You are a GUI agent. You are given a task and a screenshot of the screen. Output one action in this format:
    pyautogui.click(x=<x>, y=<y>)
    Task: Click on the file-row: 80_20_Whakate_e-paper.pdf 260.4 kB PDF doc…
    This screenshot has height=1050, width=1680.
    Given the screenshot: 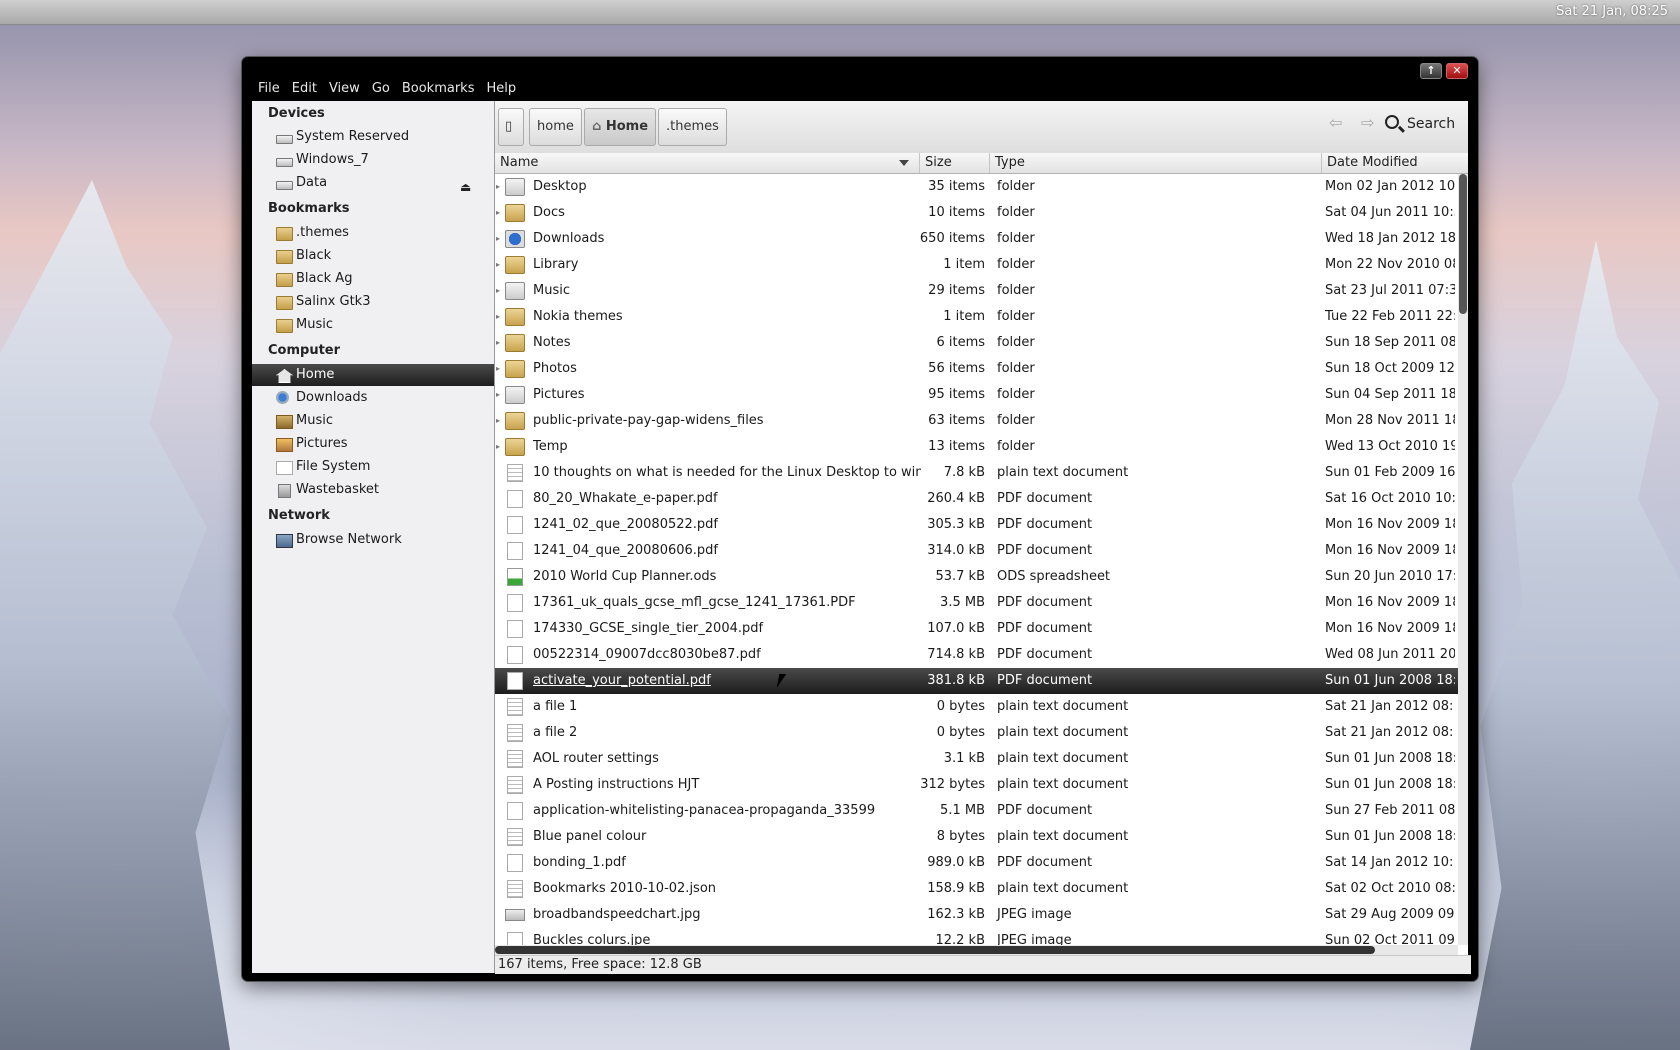 What is the action you would take?
    pyautogui.click(x=976, y=499)
    